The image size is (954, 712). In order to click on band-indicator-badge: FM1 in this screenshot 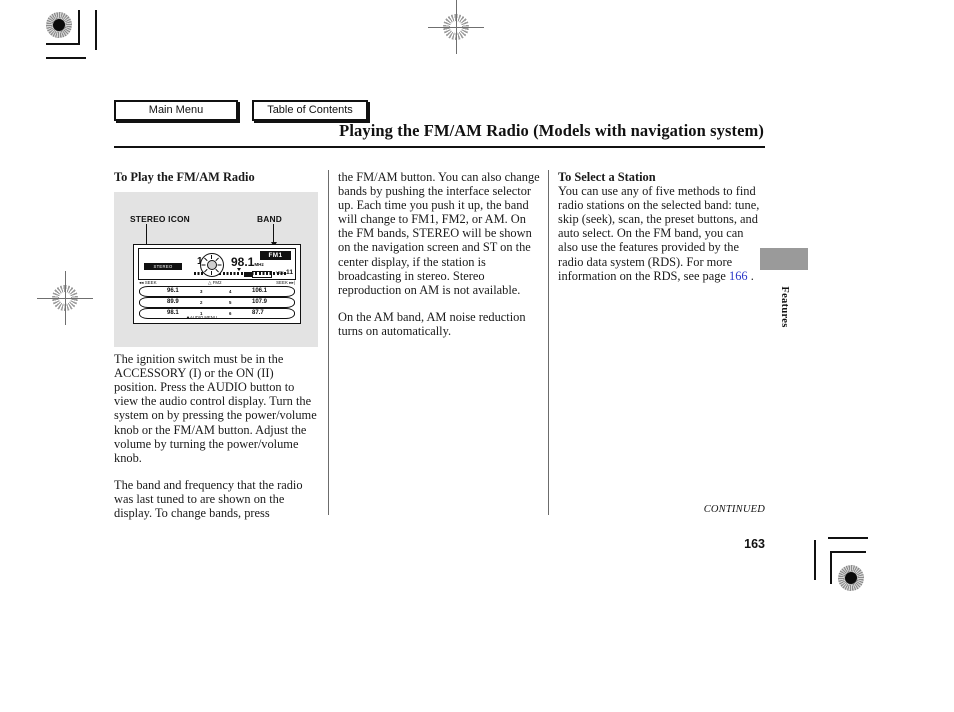, I will do `click(275, 255)`.